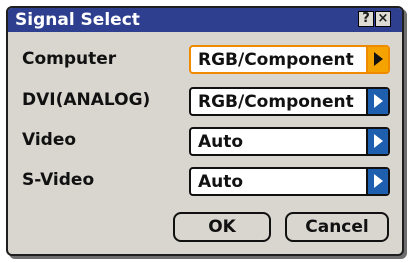 The width and height of the screenshot is (412, 263). Describe the element at coordinates (69, 59) in the screenshot. I see `computer-label: Computer` at that location.